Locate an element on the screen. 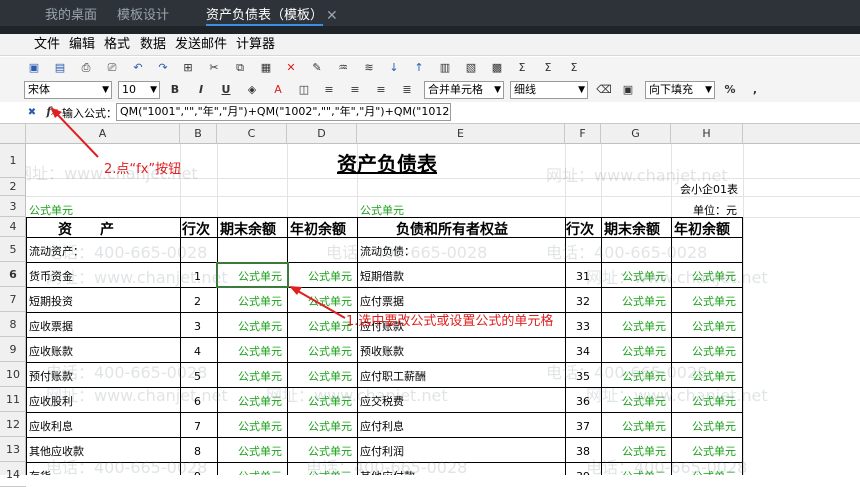 The width and height of the screenshot is (860, 487). annotation-arrows is located at coordinates (198, 213).